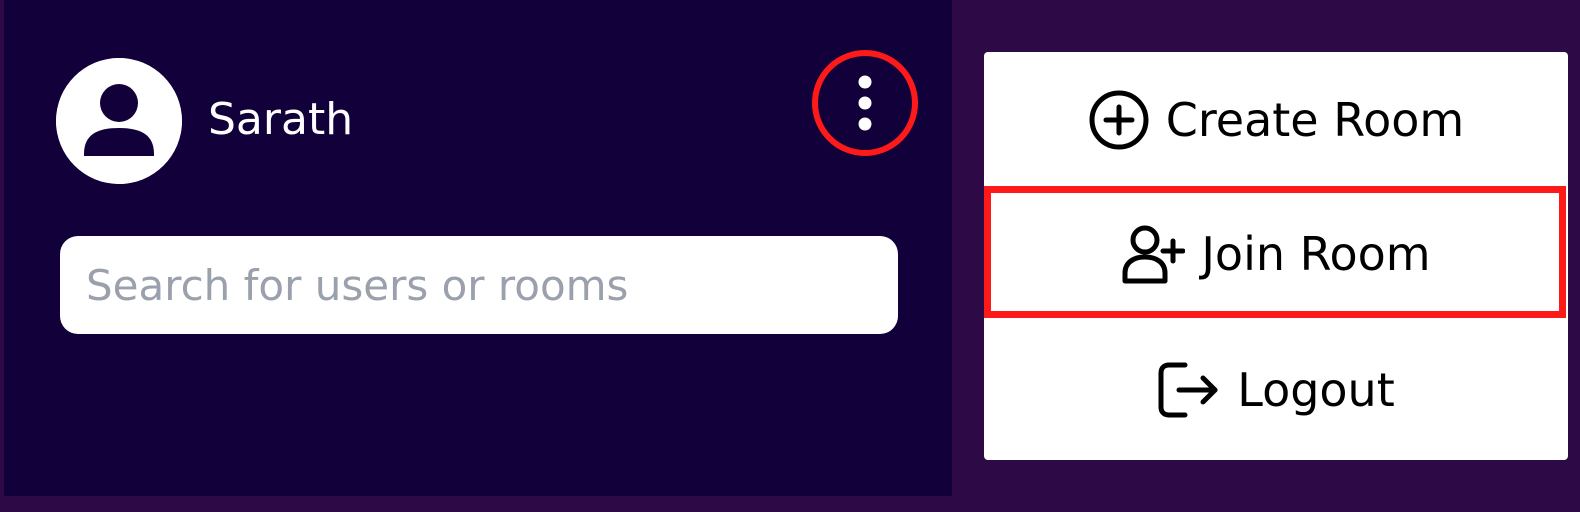 This screenshot has width=1580, height=512. I want to click on create-room-label: Create Room, so click(1315, 120).